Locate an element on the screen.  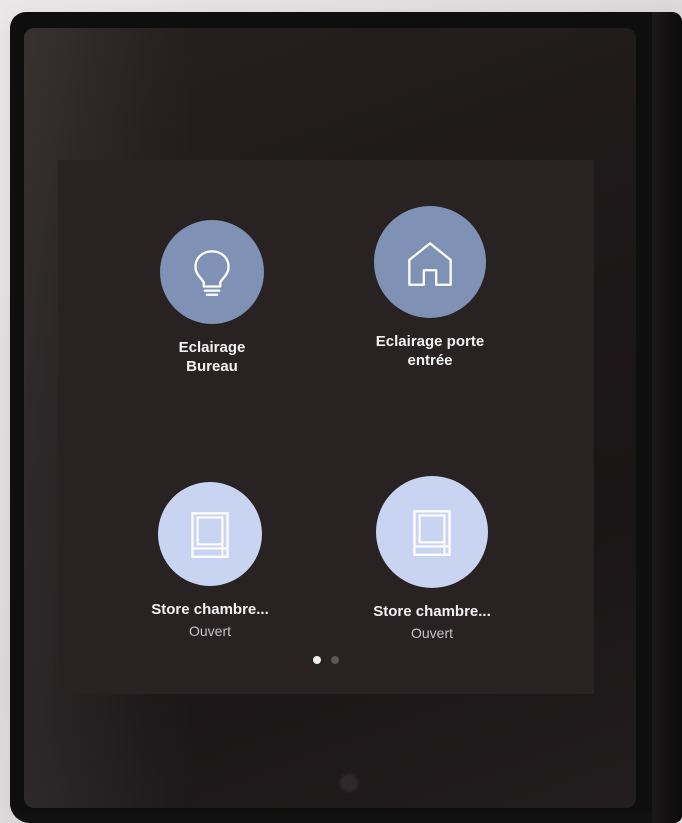
tile-store-chambre-1: Store chambre... Ouvert is located at coordinates (210, 561).